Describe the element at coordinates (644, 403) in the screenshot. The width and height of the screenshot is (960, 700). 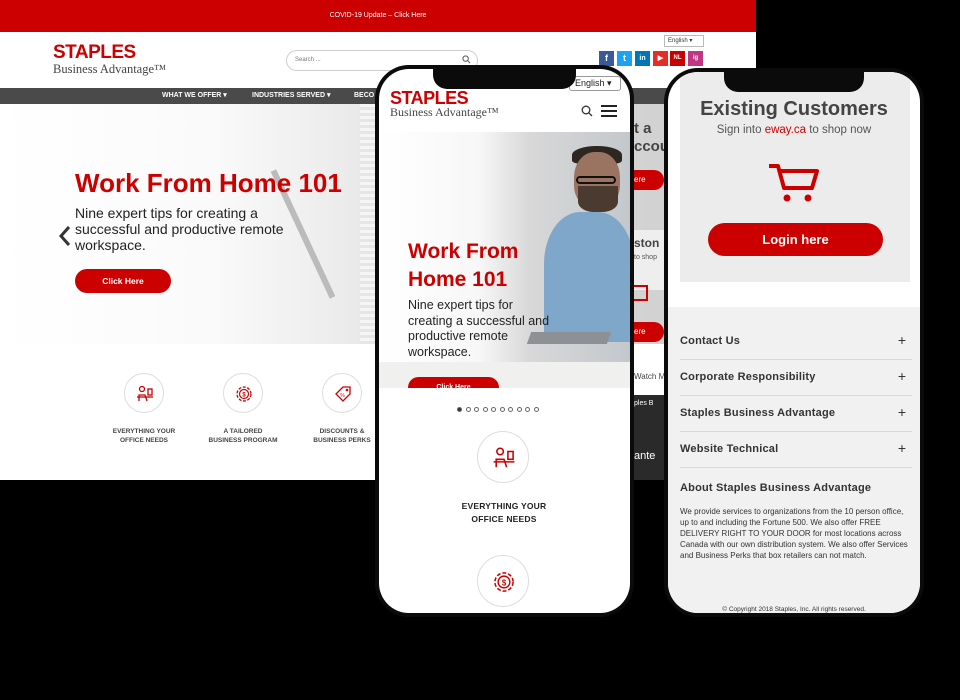
I see `peek-text: ples B` at that location.